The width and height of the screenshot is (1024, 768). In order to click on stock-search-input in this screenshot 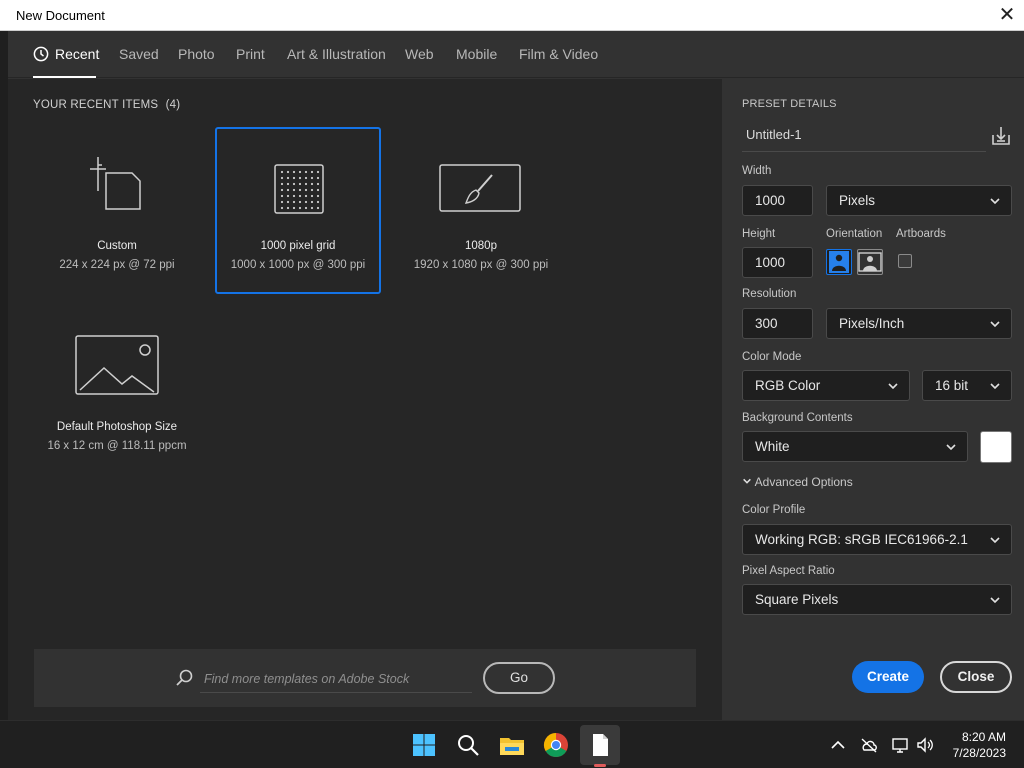, I will do `click(336, 679)`.